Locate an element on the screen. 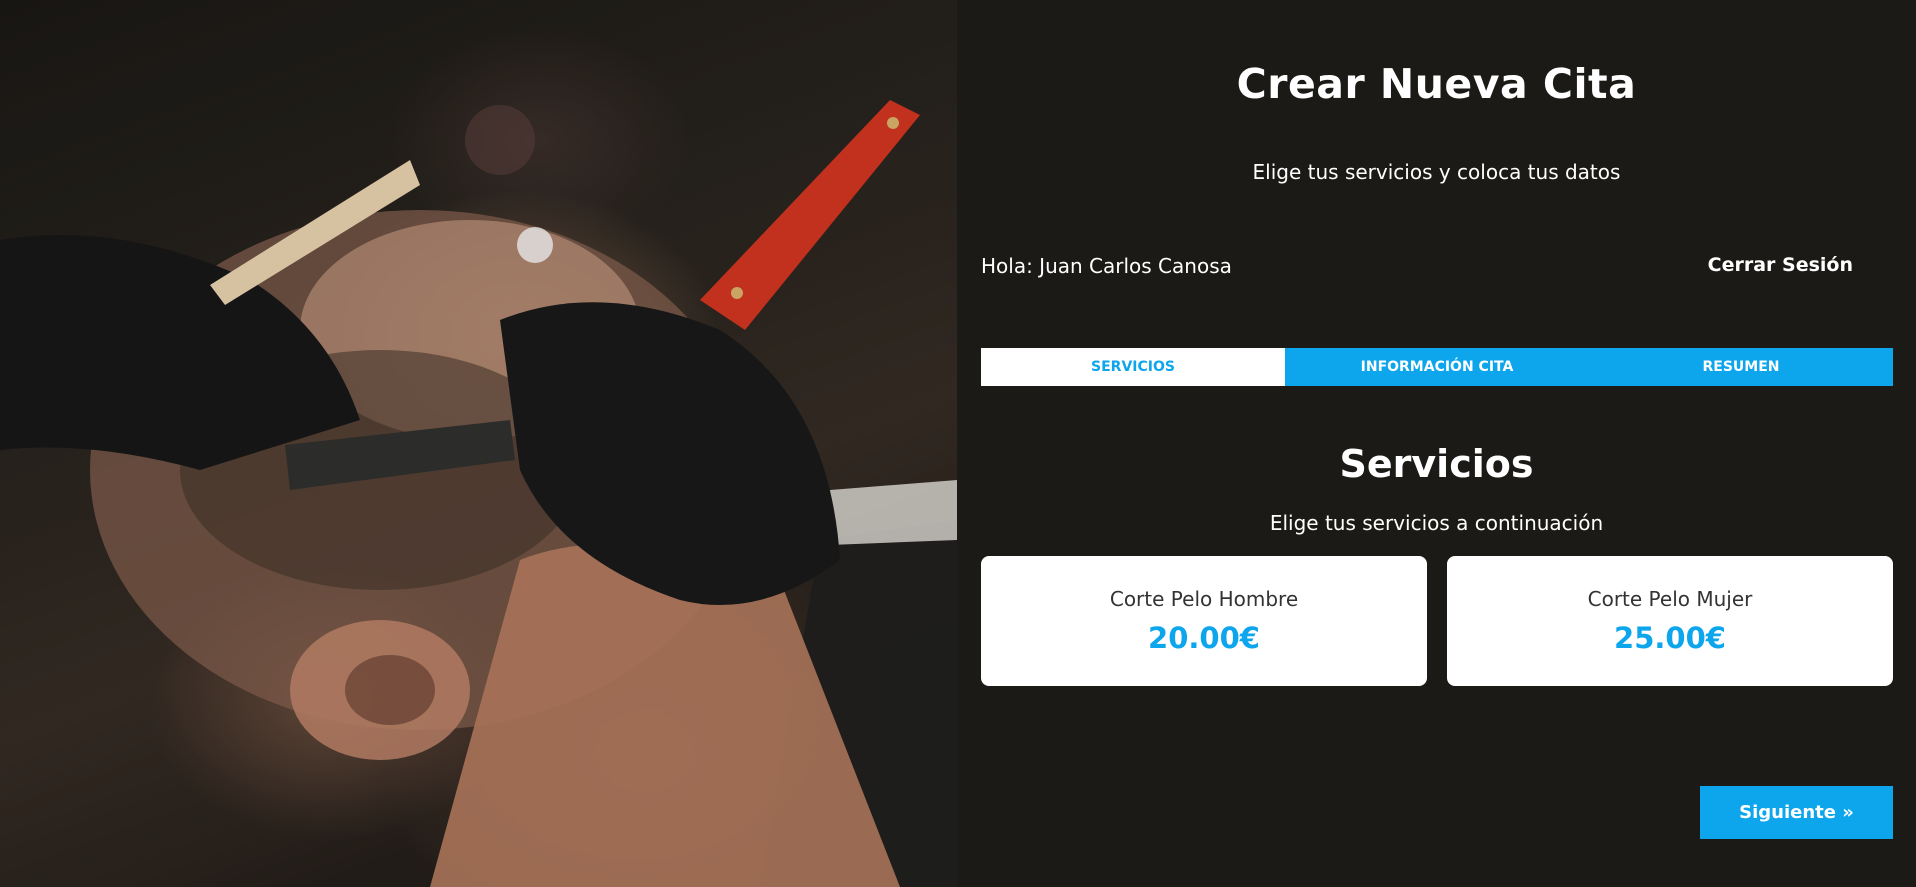 This screenshot has width=1916, height=887. tab-informacion-cita: INFORMACIÓN CITA is located at coordinates (1437, 367).